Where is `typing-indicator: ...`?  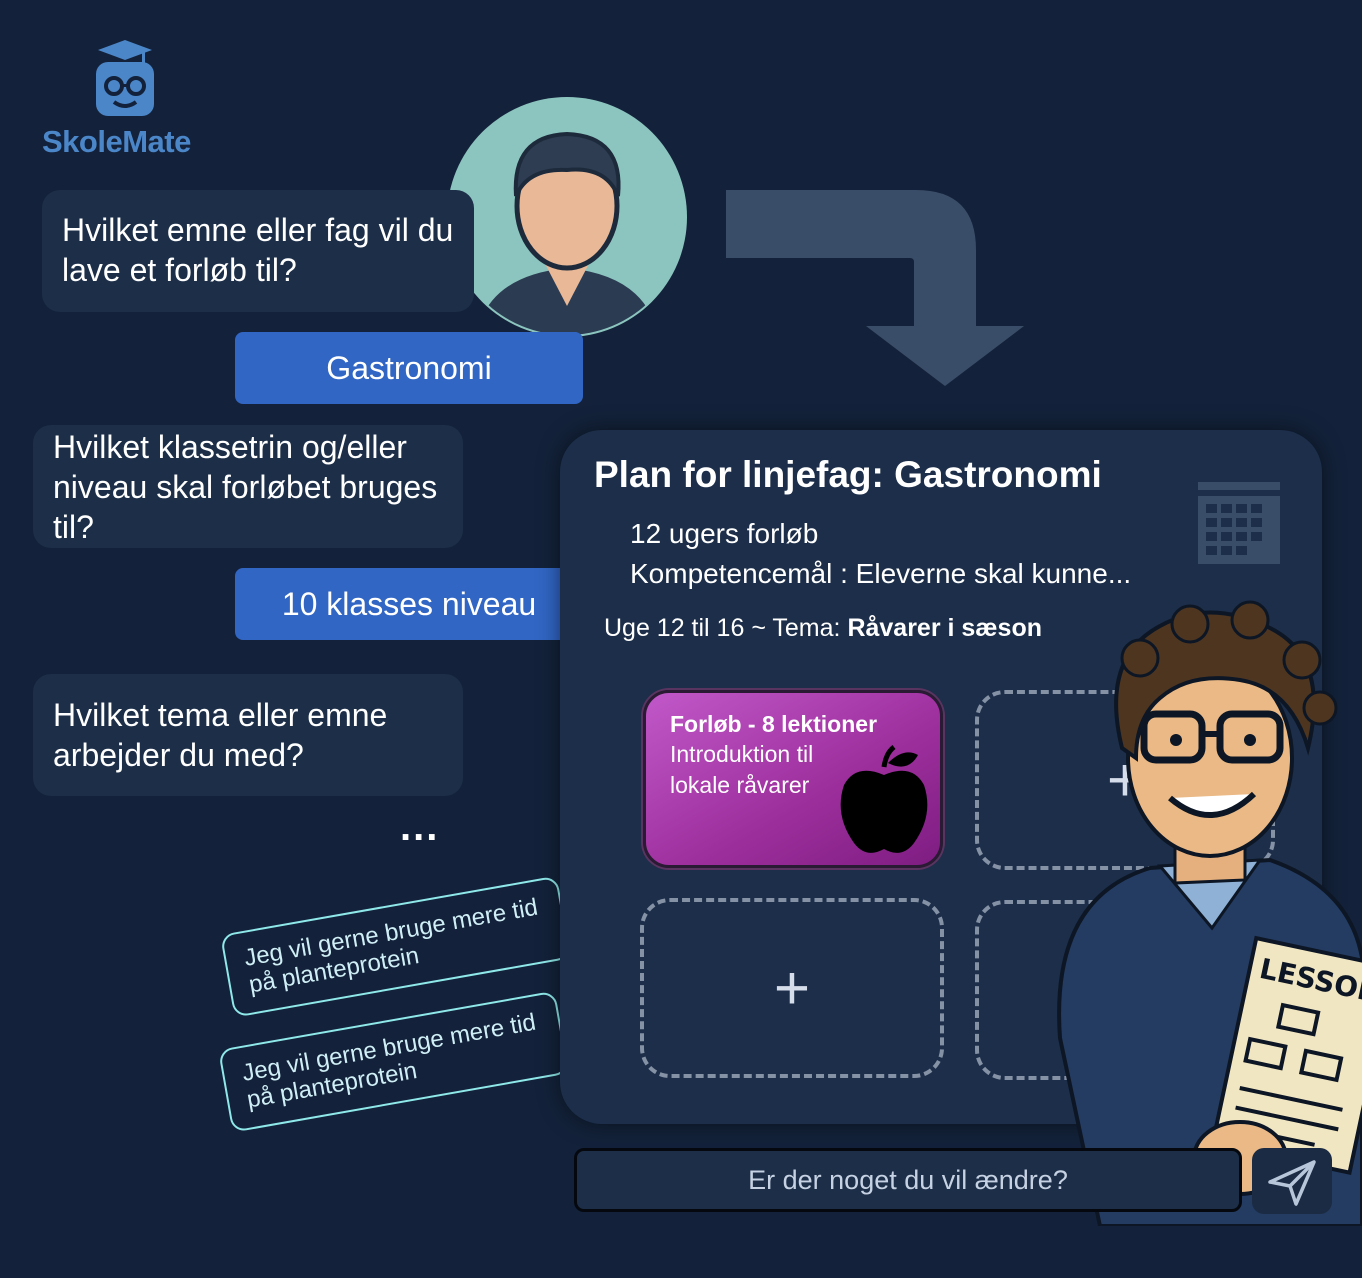 typing-indicator: ... is located at coordinates (420, 827).